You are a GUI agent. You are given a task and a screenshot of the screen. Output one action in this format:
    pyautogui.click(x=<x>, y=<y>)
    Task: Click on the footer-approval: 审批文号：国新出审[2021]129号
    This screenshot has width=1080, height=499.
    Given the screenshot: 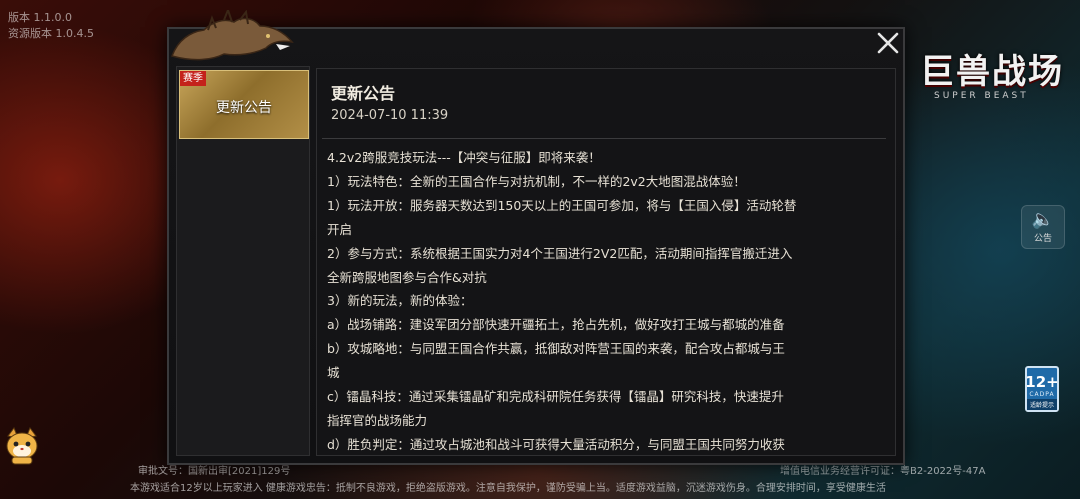 What is the action you would take?
    pyautogui.click(x=214, y=471)
    